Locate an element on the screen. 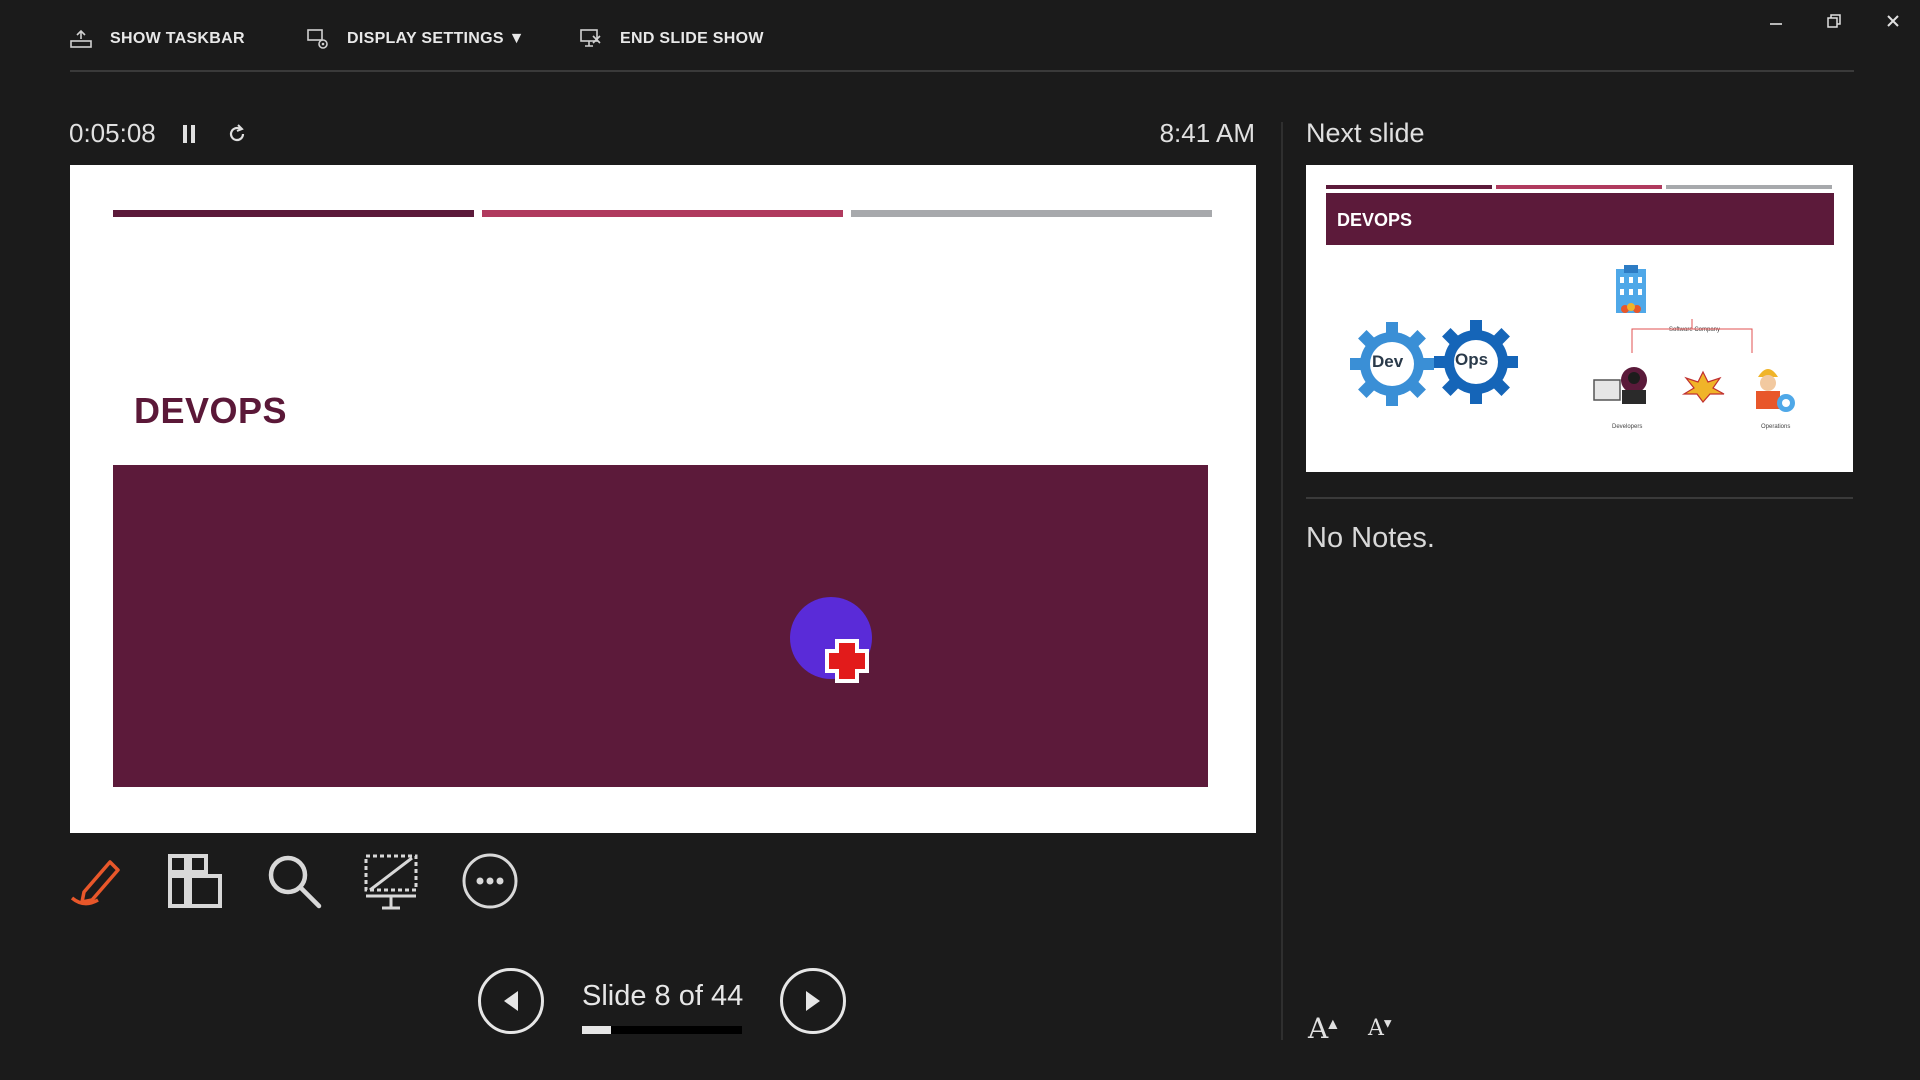 Image resolution: width=1920 pixels, height=1080 pixels. clock: 8:41 AM is located at coordinates (1207, 133).